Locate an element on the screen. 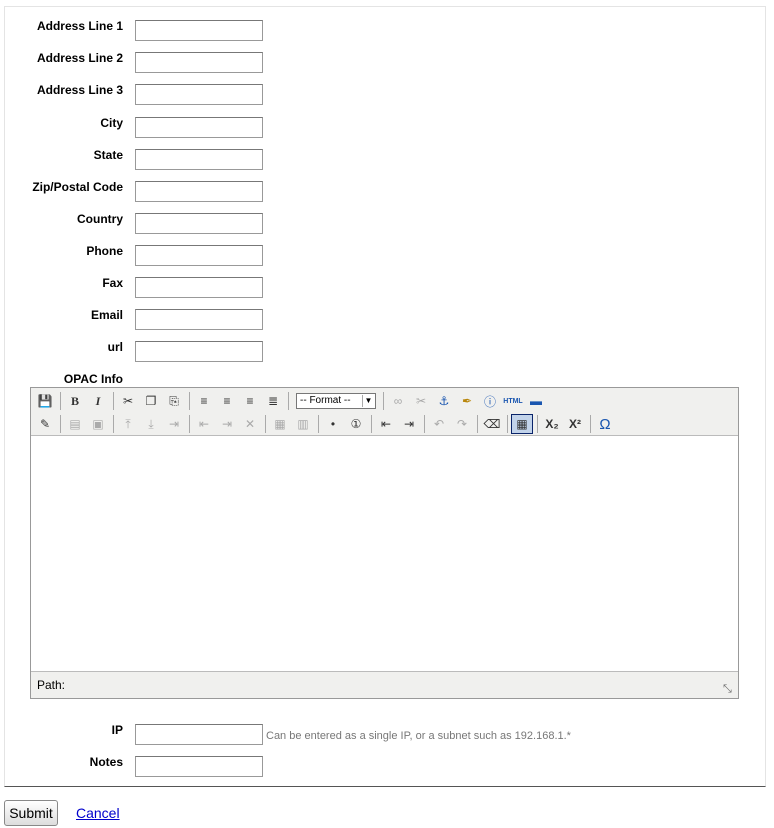 The image size is (774, 828). address-line-2-input is located at coordinates (199, 62).